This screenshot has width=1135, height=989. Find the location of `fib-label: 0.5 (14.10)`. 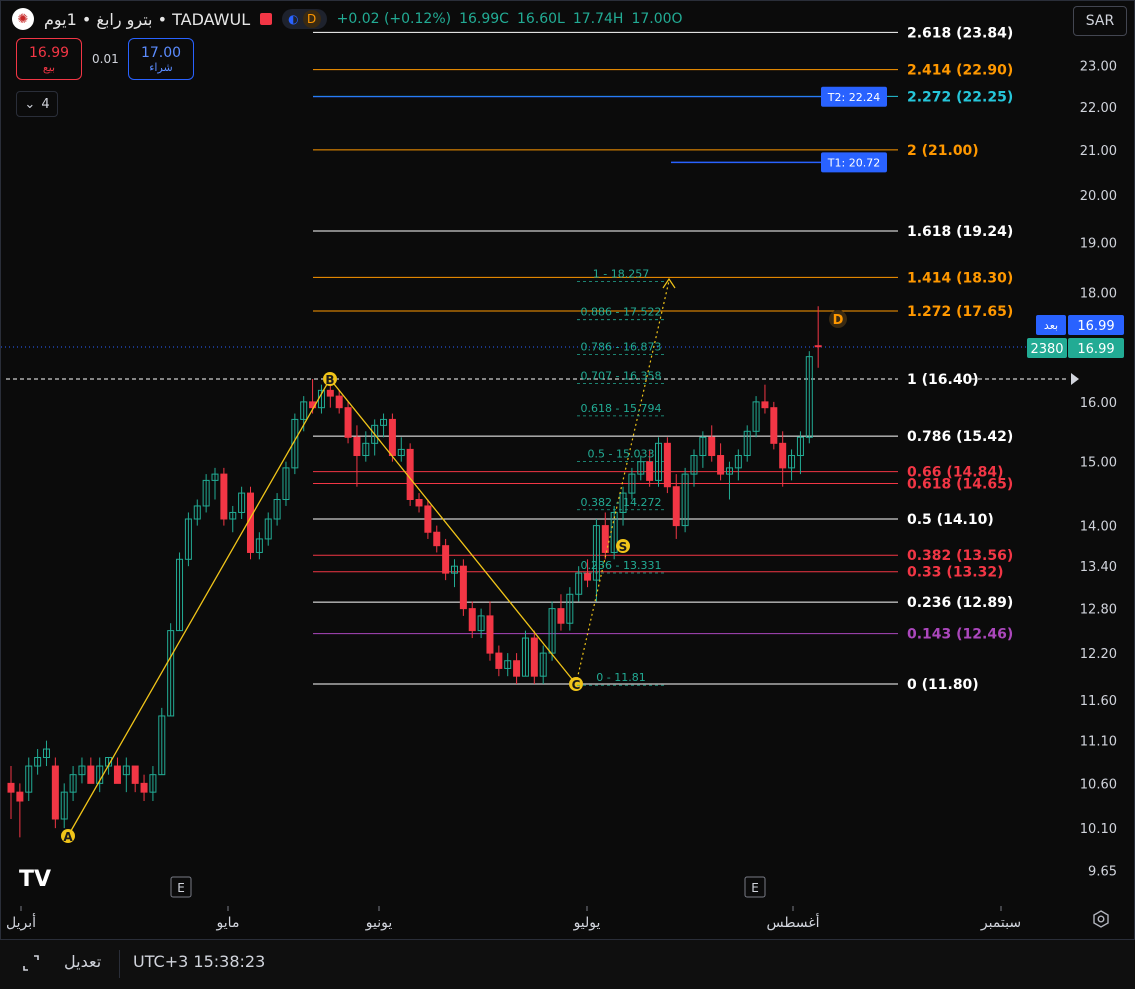

fib-label: 0.5 (14.10) is located at coordinates (950, 520).